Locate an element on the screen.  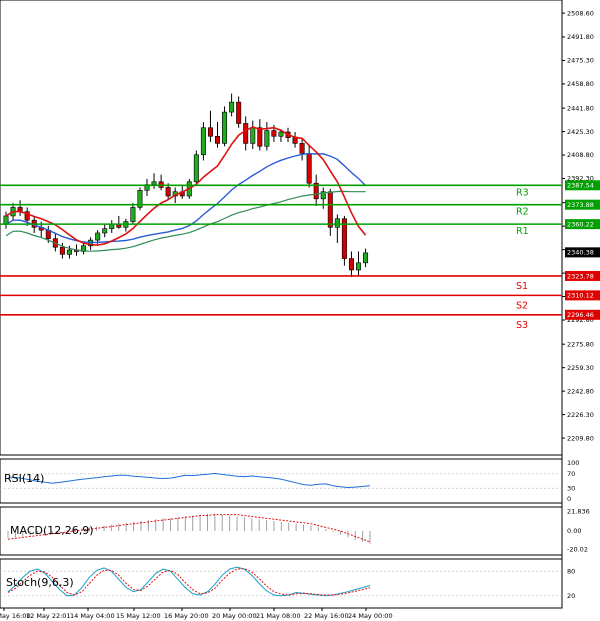
price-tick-label: 2209.80 is located at coordinates (580, 438).